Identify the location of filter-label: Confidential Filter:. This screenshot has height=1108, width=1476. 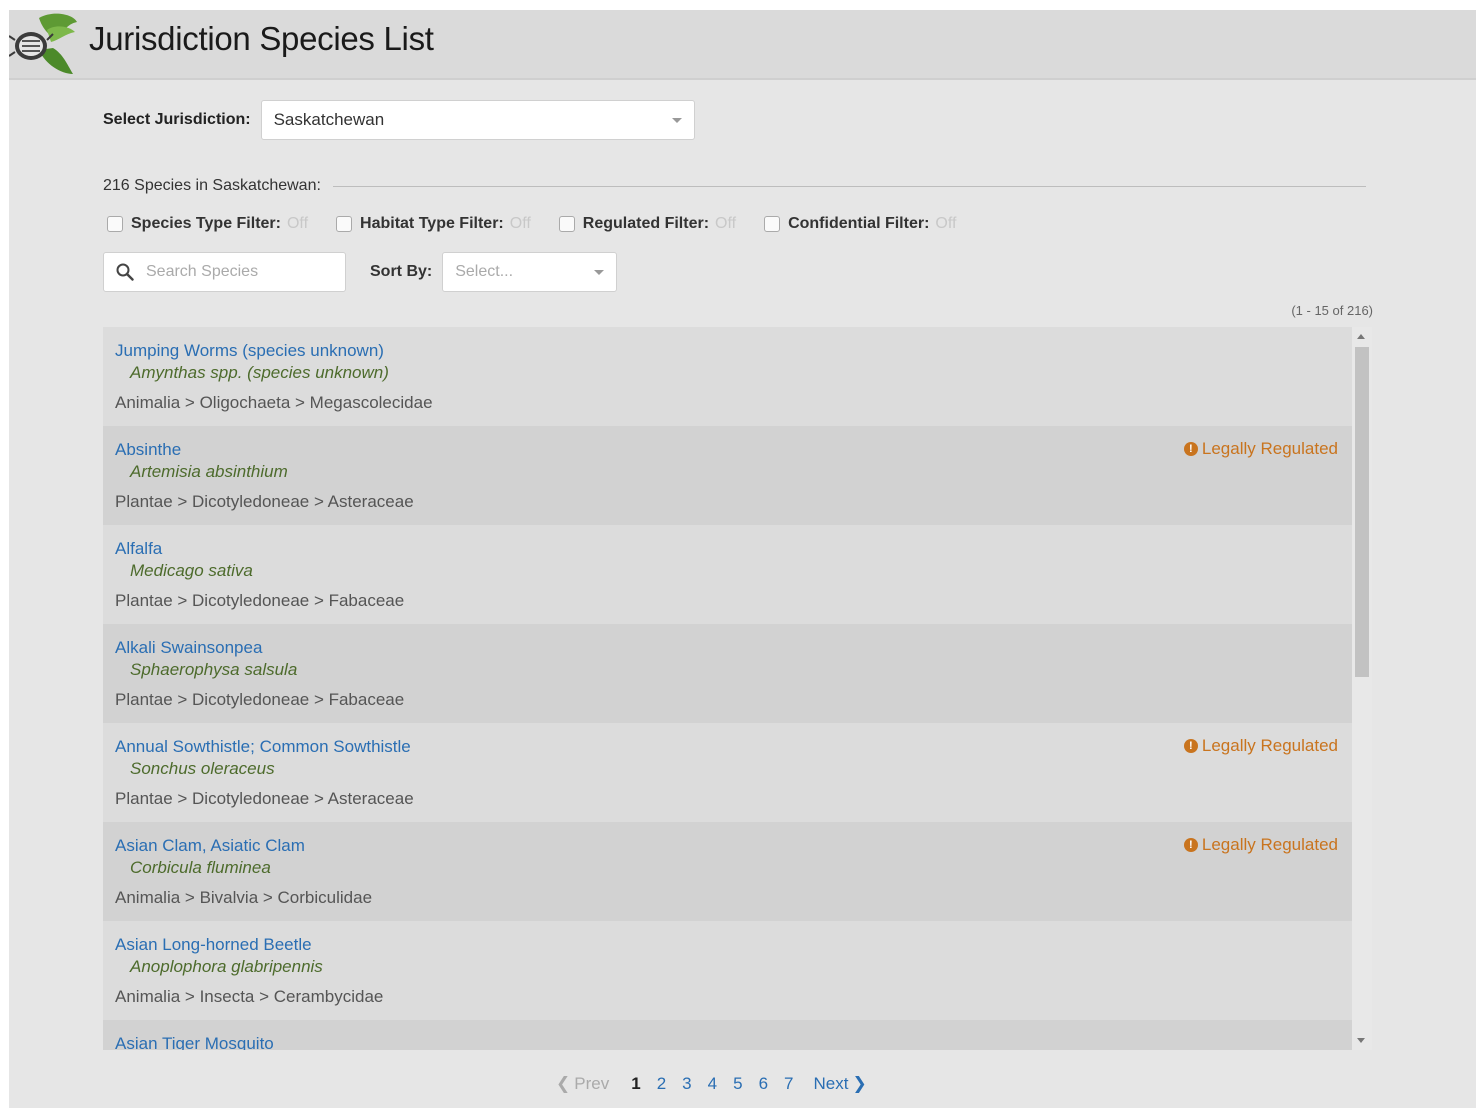
(859, 223).